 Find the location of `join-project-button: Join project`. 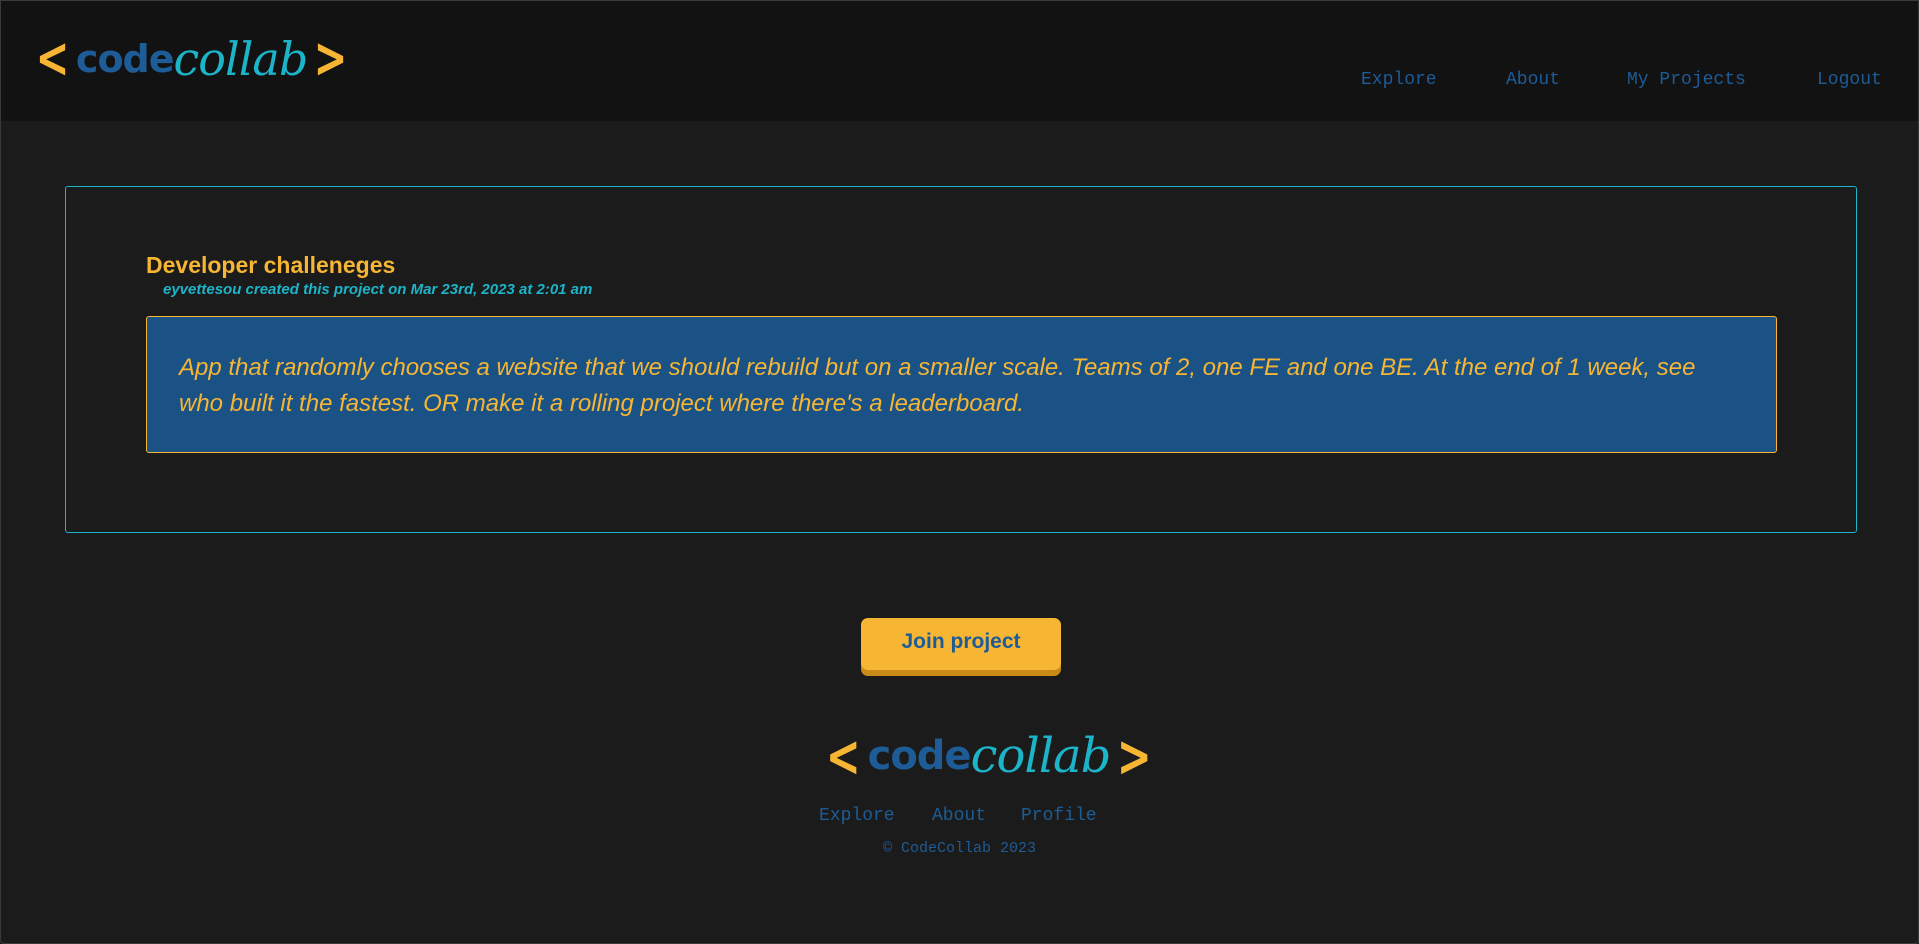

join-project-button: Join project is located at coordinates (961, 644).